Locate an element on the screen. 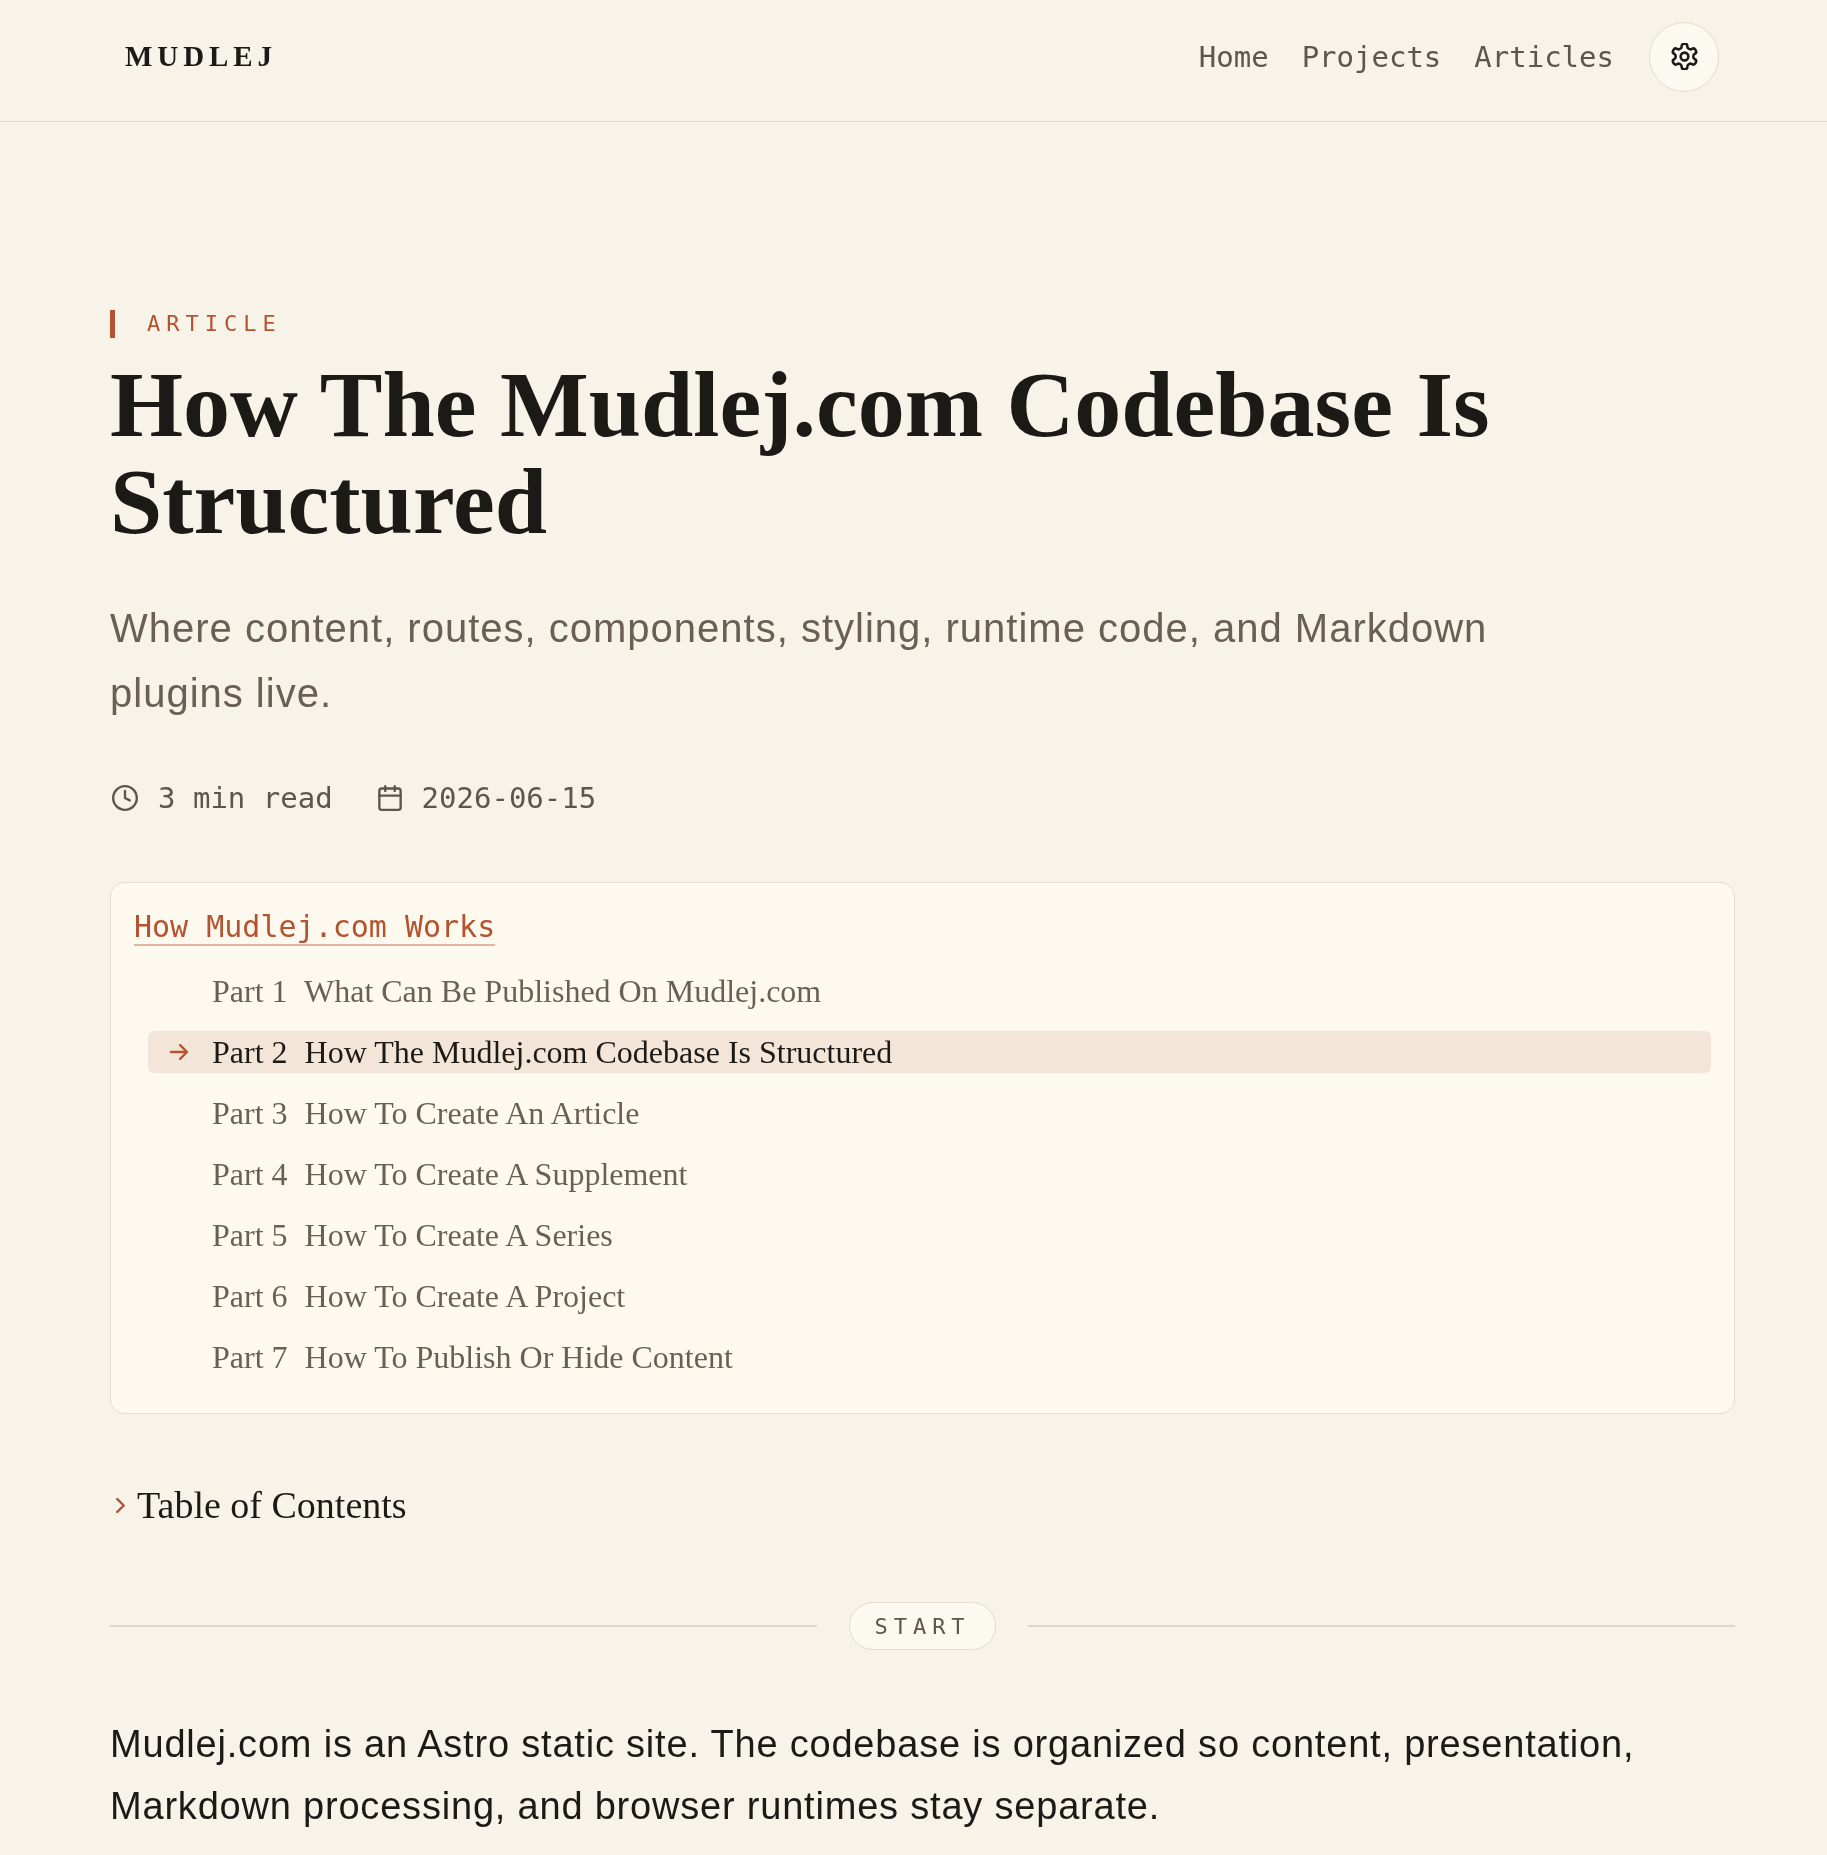 This screenshot has width=1827, height=1855. publish-date: 2026-06-15 is located at coordinates (509, 798).